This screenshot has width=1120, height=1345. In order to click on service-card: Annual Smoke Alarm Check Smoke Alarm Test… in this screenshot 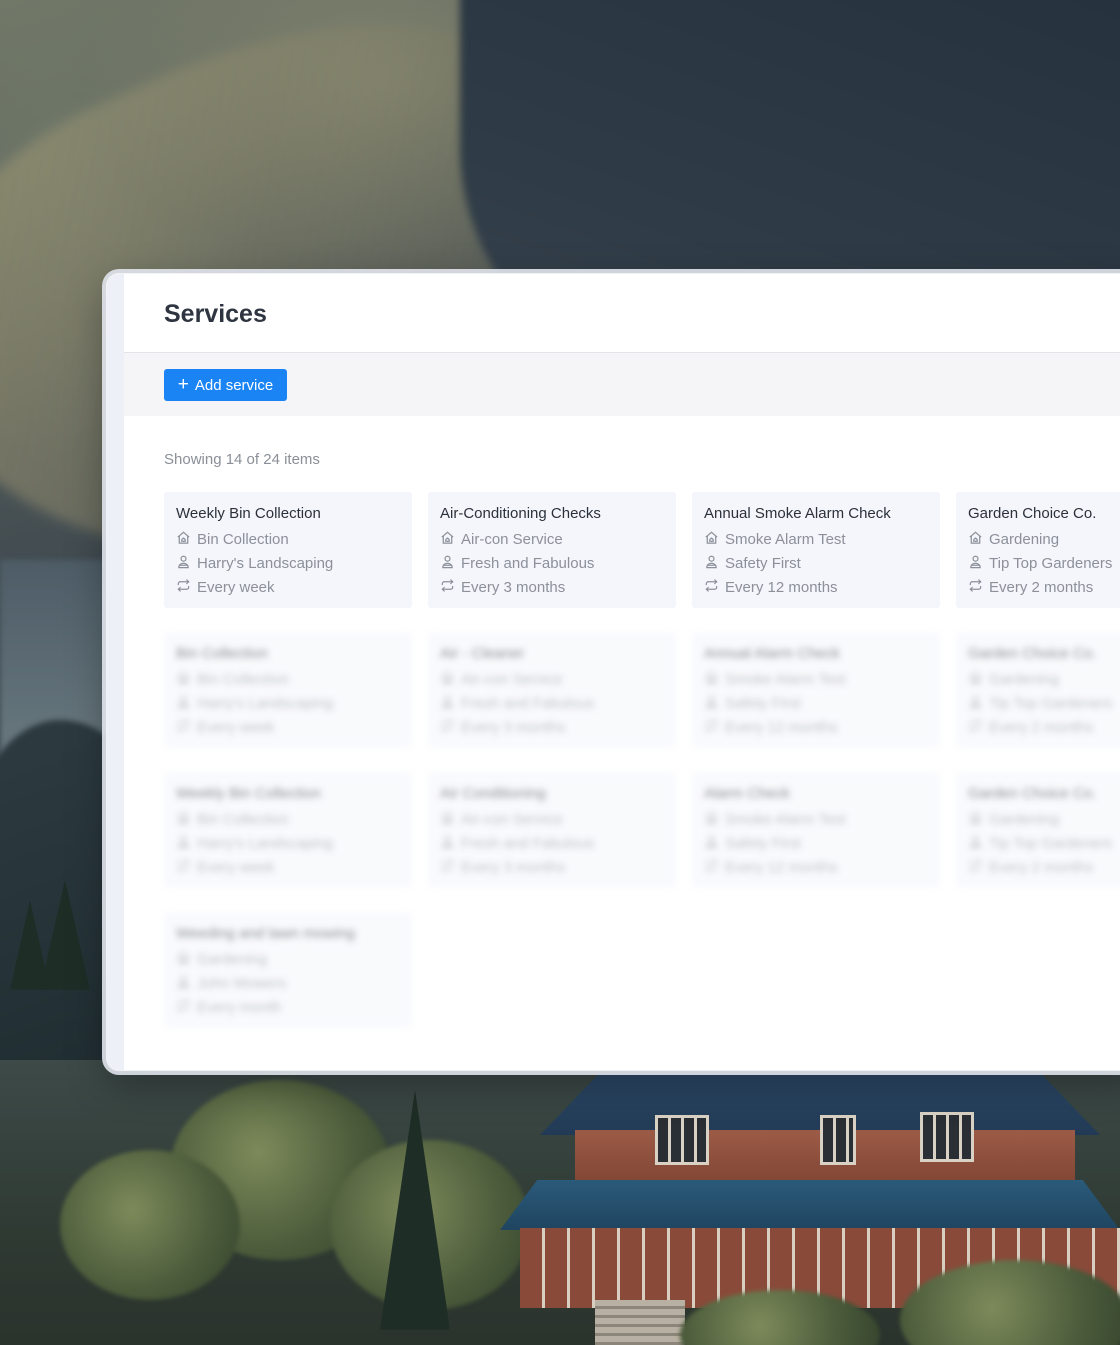, I will do `click(816, 550)`.